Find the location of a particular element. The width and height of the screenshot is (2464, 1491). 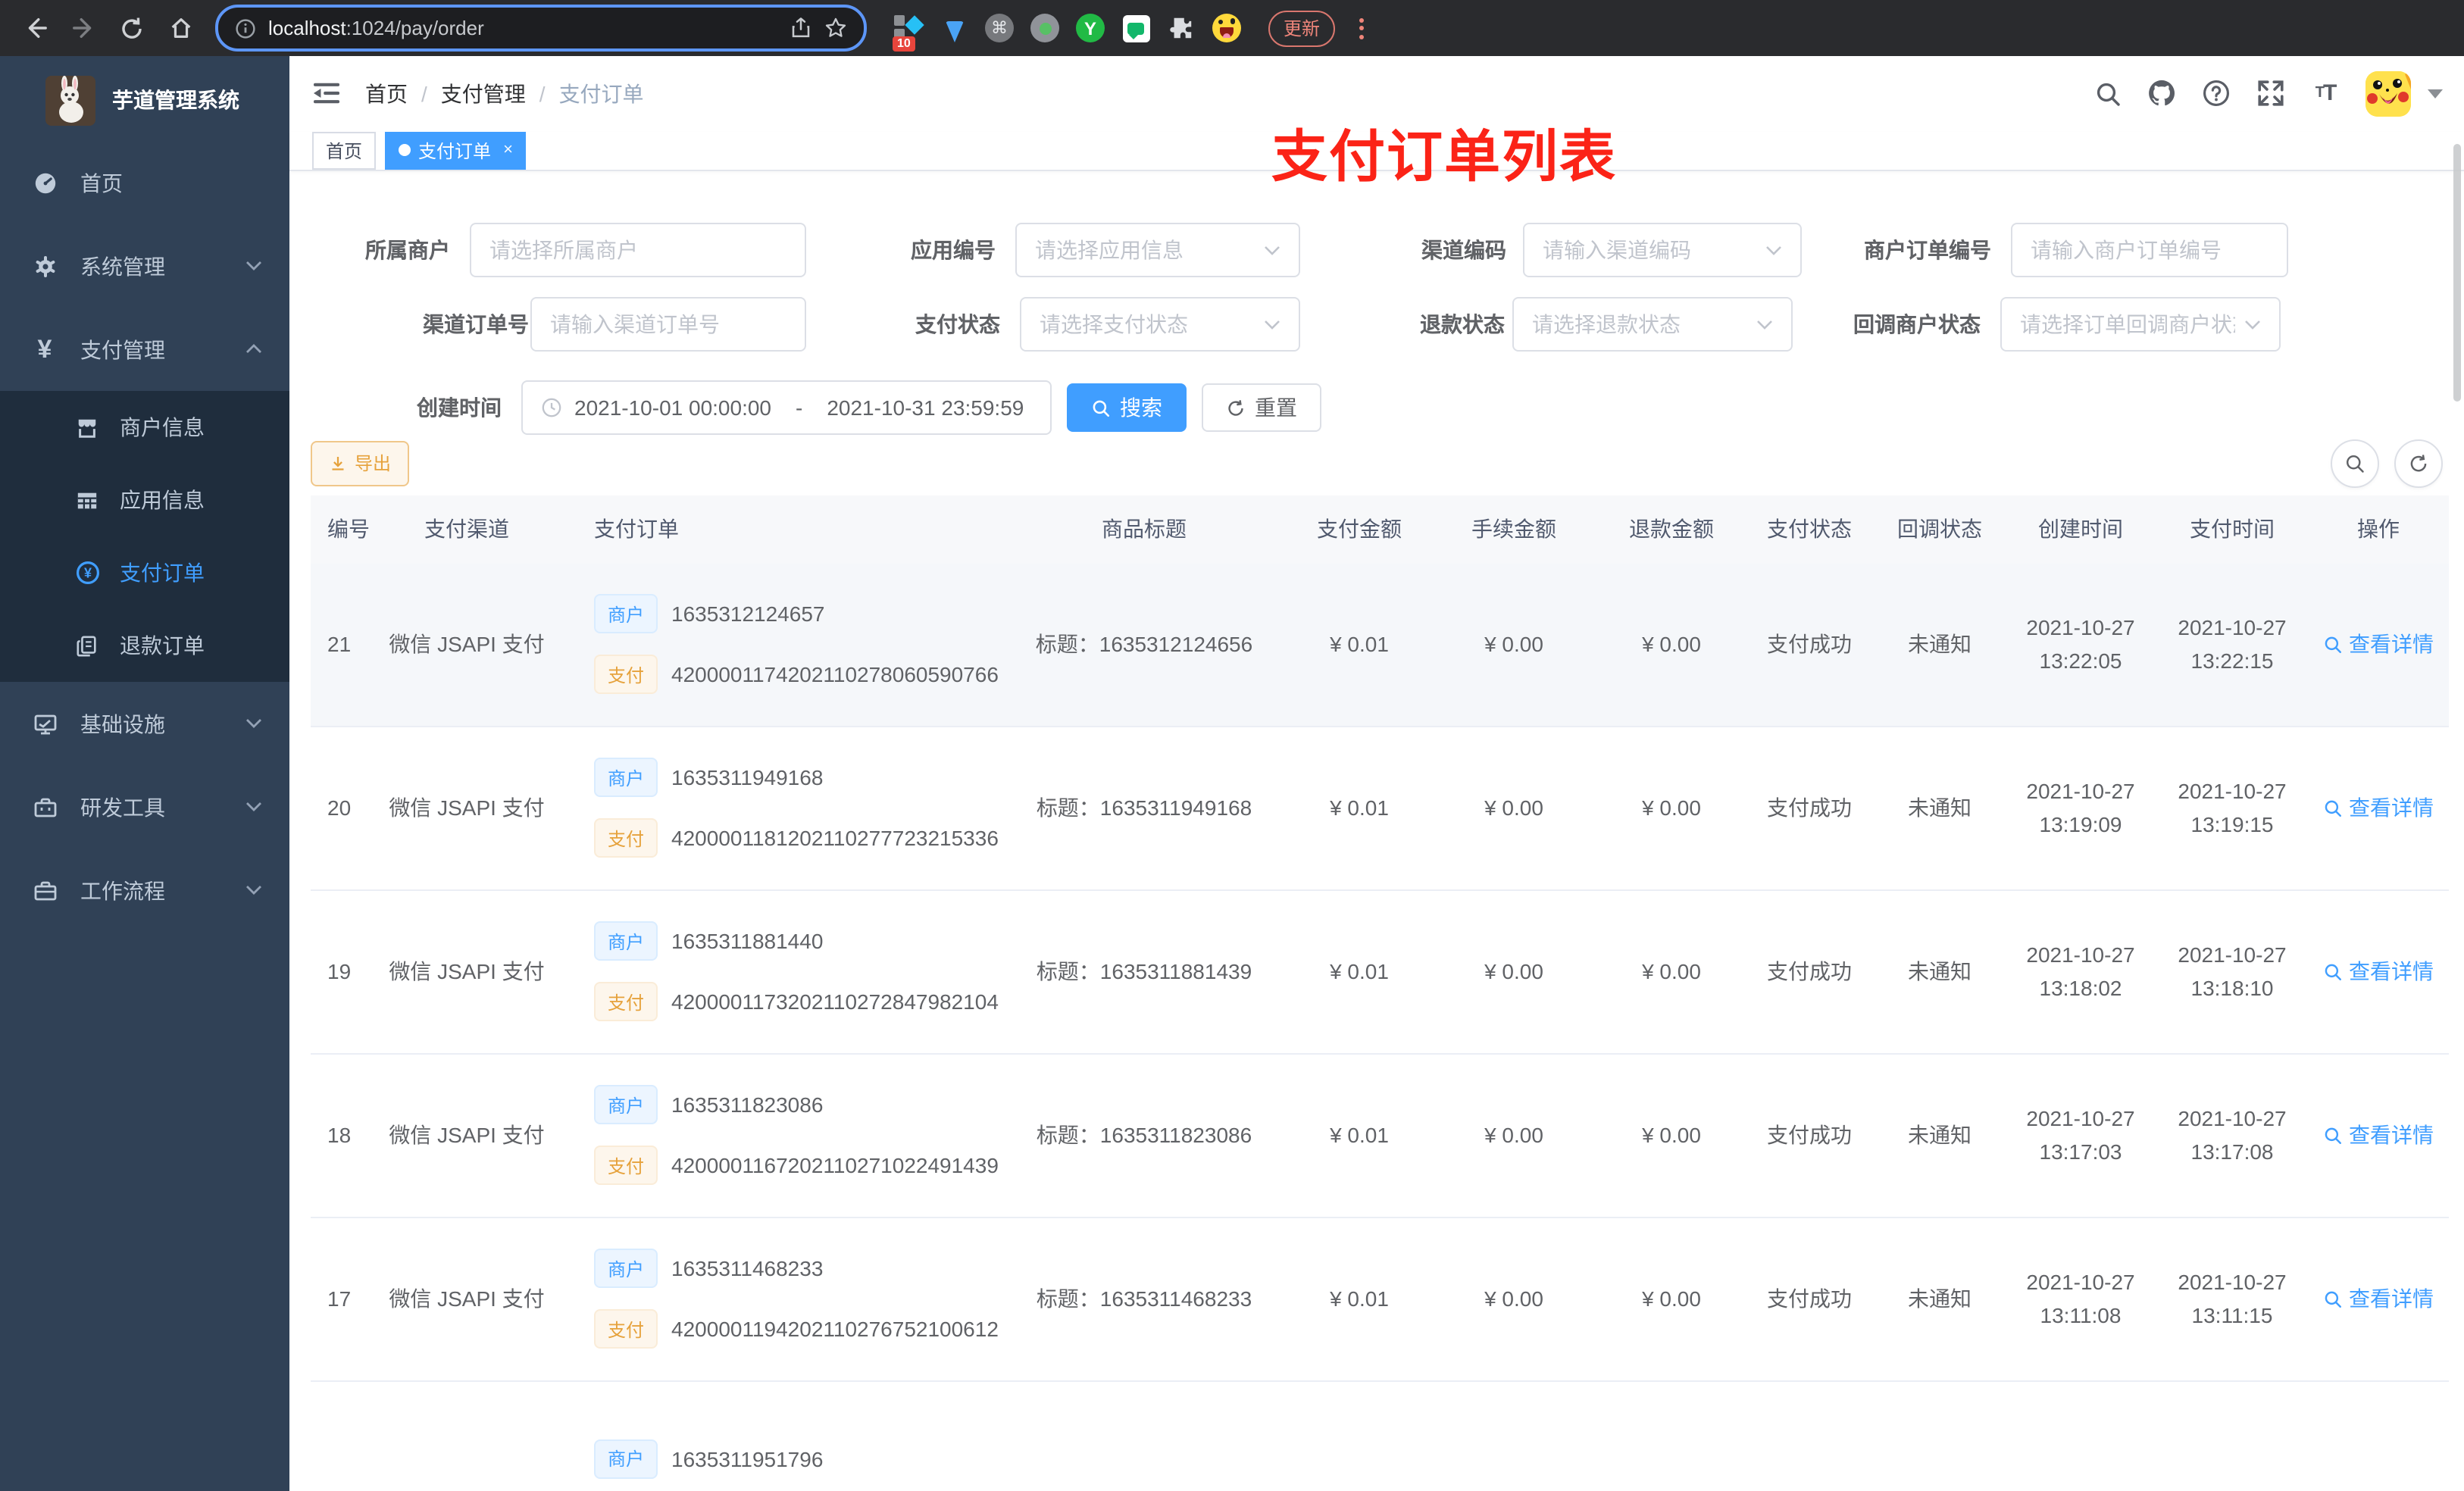

extensions-puzzle-icon is located at coordinates (1181, 28).